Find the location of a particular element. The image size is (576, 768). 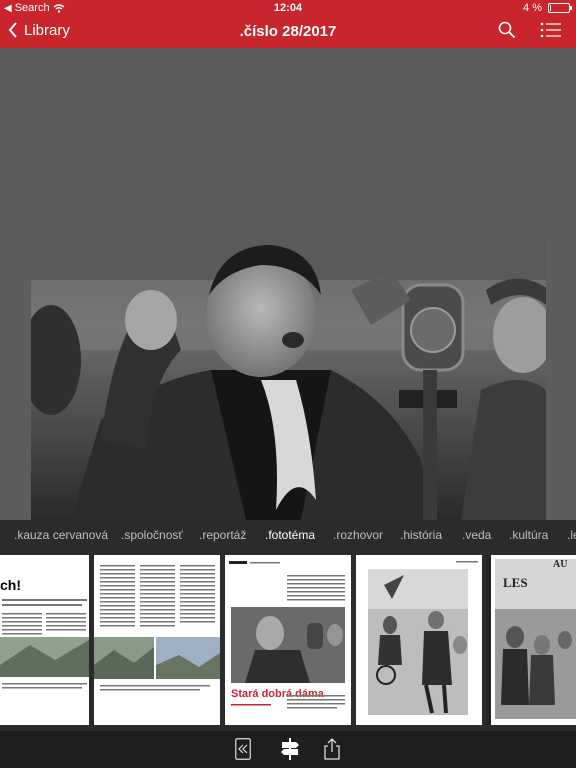

status-time: 12:04 is located at coordinates (288, 8).